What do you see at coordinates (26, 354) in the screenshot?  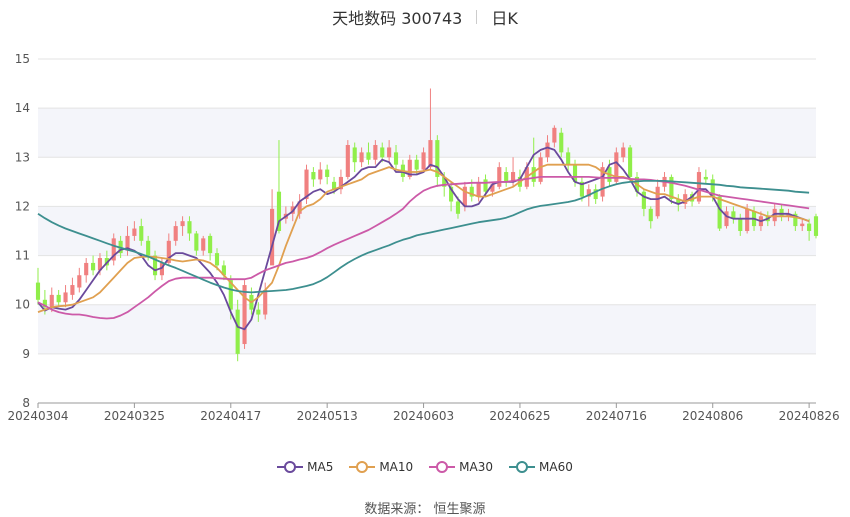 I see `y-tick-label: 9` at bounding box center [26, 354].